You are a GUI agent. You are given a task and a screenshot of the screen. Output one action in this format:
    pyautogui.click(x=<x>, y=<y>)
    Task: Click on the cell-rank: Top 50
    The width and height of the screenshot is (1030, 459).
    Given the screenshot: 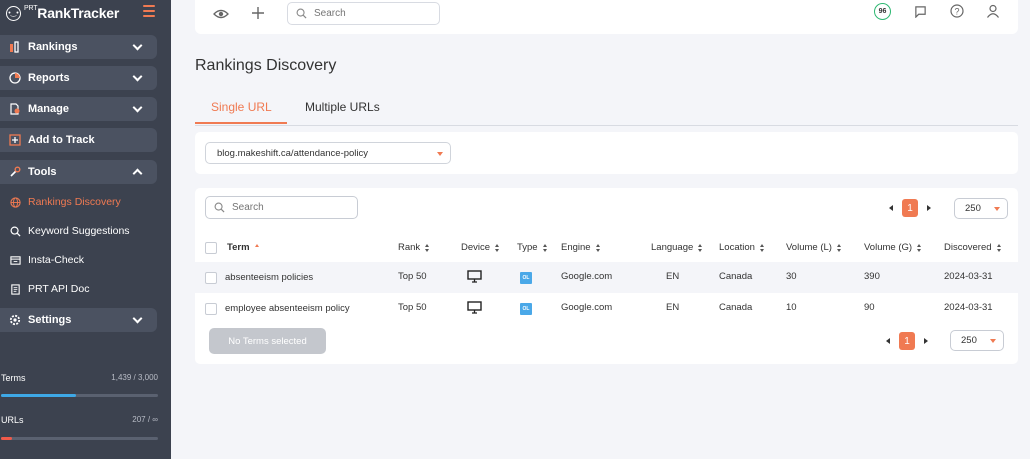 What is the action you would take?
    pyautogui.click(x=412, y=276)
    